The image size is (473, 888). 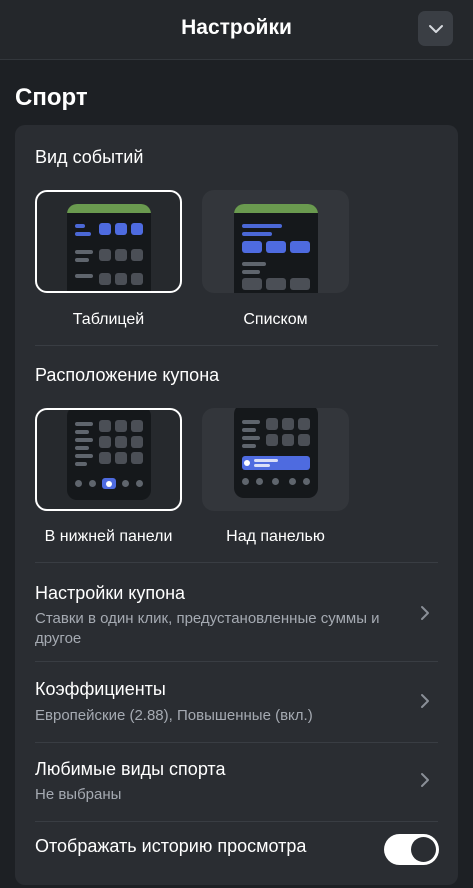 I want to click on odds-title: Коэффициенты, so click(x=100, y=689).